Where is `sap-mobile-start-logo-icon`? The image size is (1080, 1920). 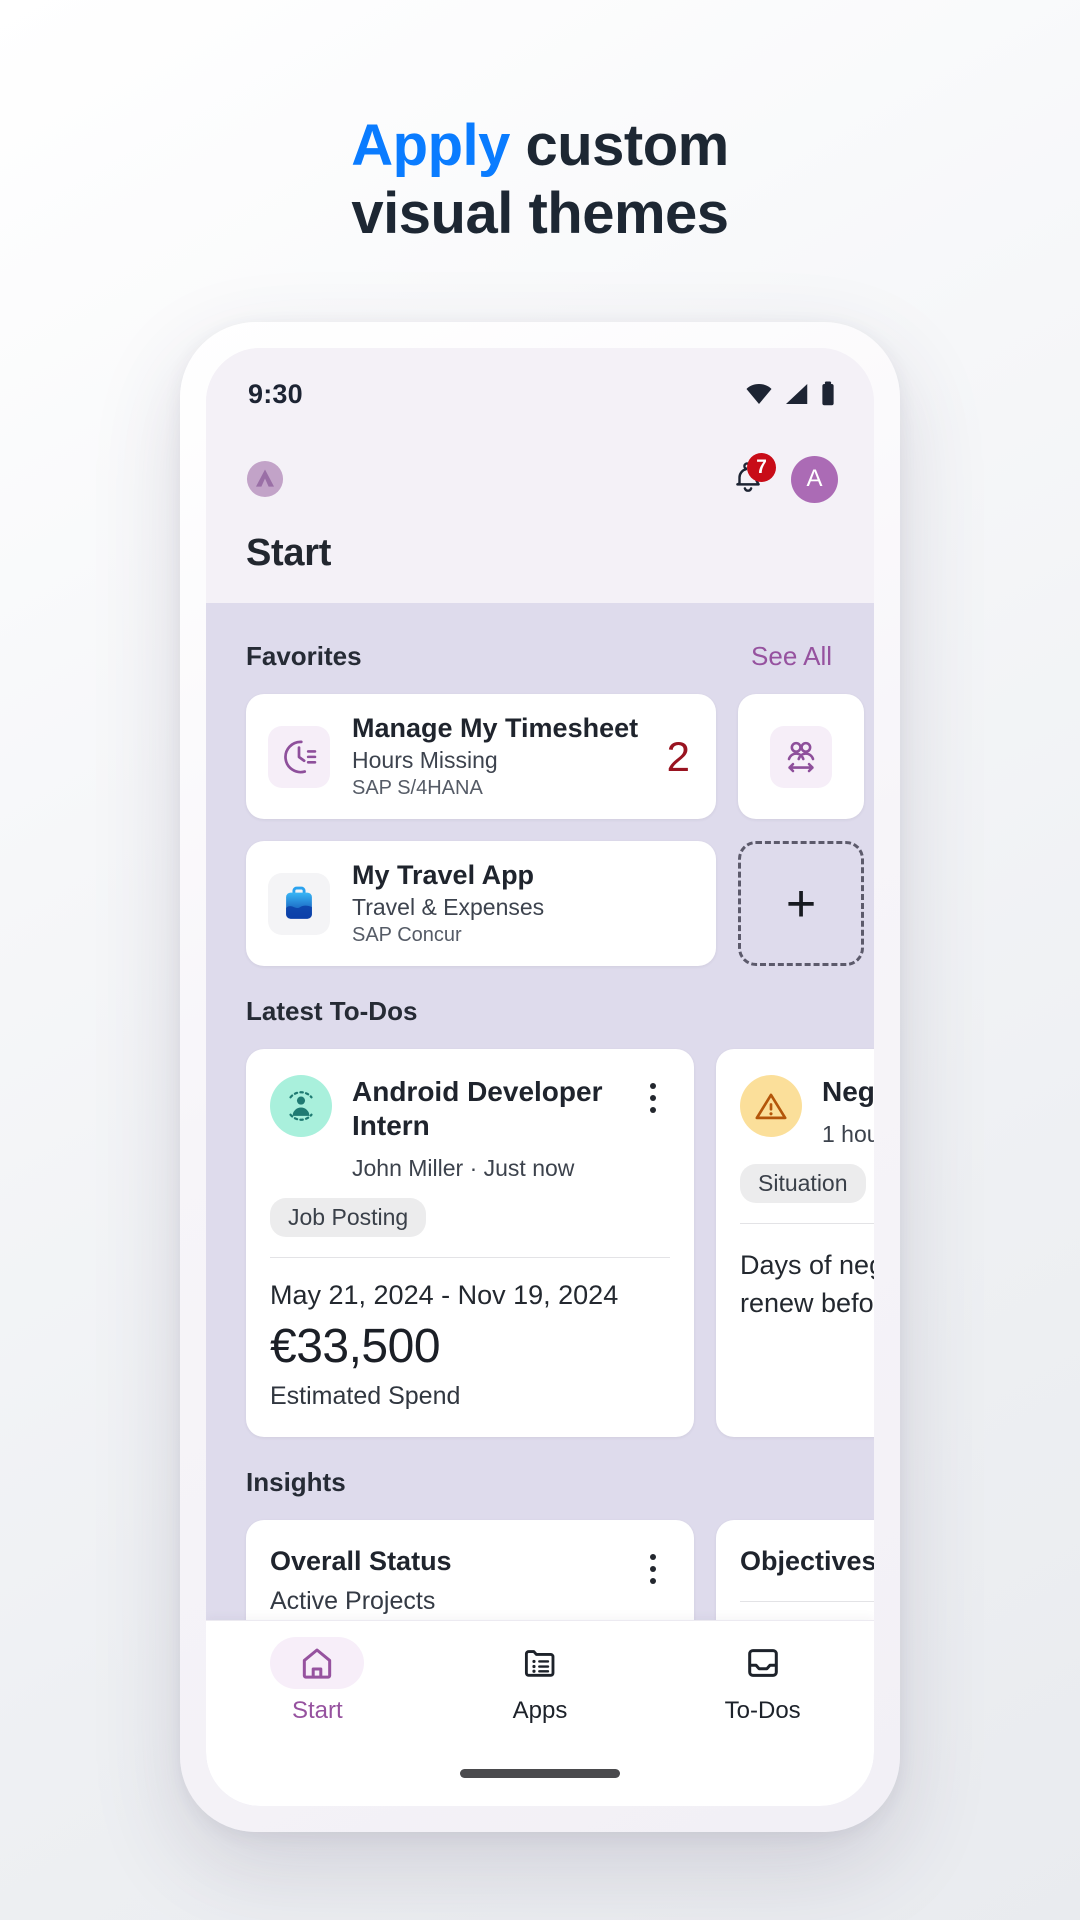
sap-mobile-start-logo-icon is located at coordinates (265, 479).